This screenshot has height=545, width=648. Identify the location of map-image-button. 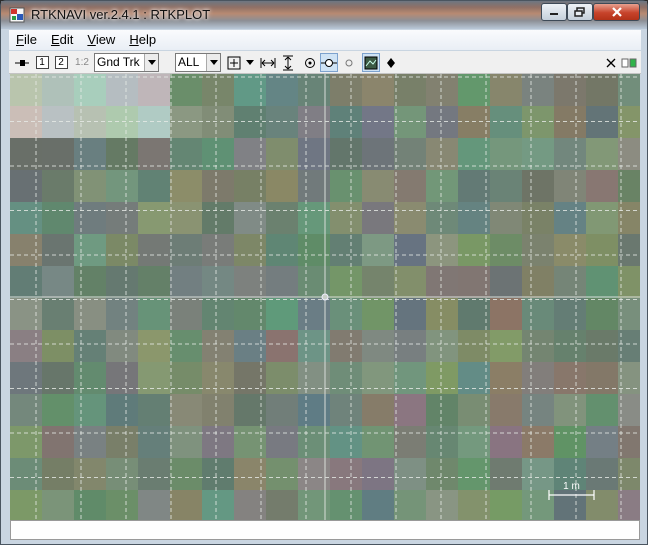
(371, 62).